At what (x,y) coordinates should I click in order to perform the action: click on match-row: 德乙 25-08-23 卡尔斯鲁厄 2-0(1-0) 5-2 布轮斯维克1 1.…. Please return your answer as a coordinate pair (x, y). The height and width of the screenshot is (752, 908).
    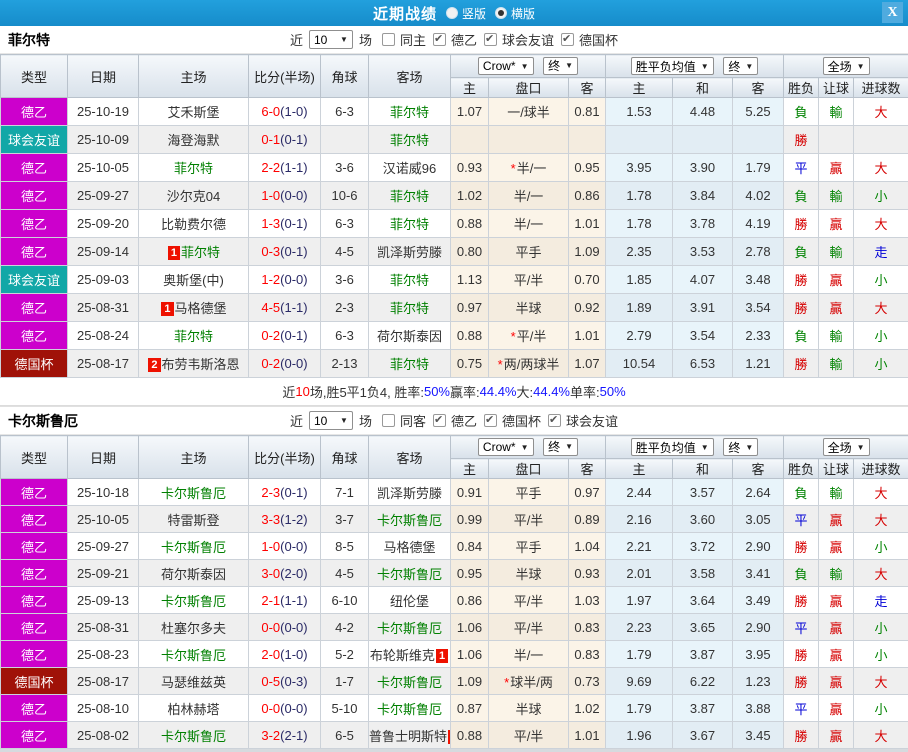
    Looking at the image, I should click on (454, 654).